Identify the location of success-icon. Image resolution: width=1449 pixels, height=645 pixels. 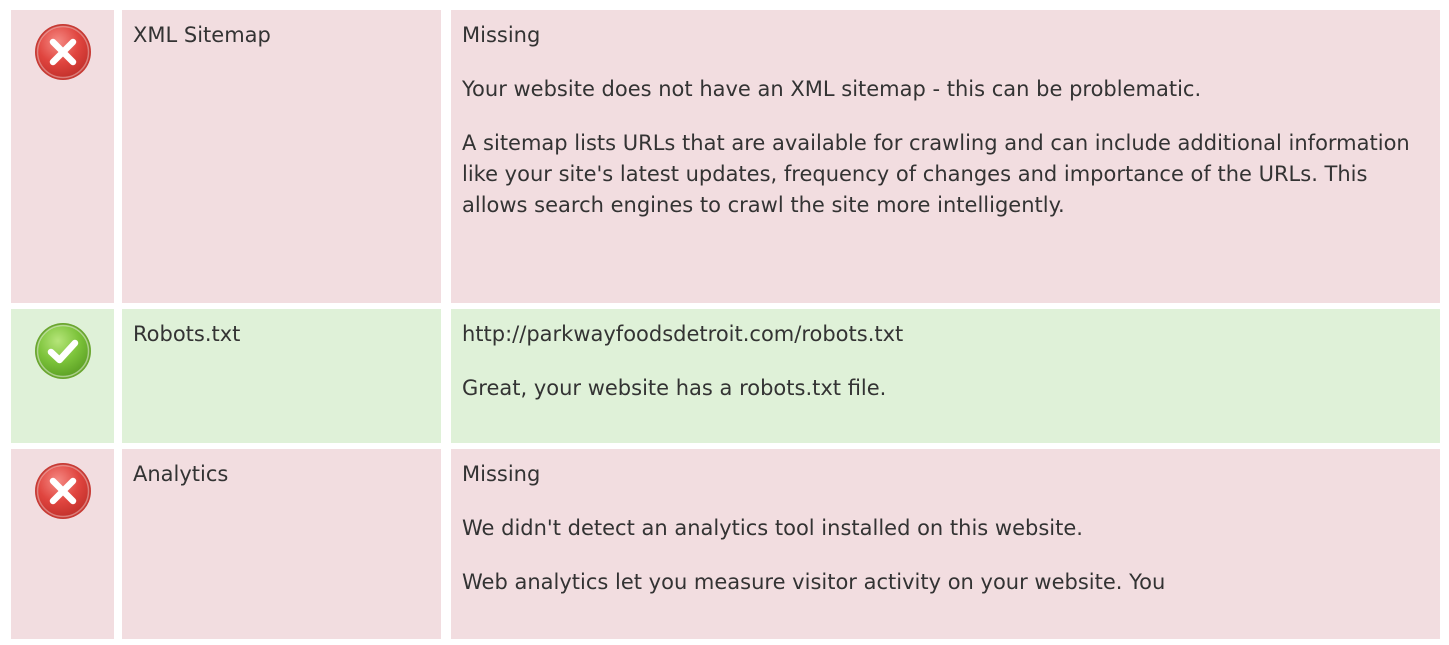
(63, 351).